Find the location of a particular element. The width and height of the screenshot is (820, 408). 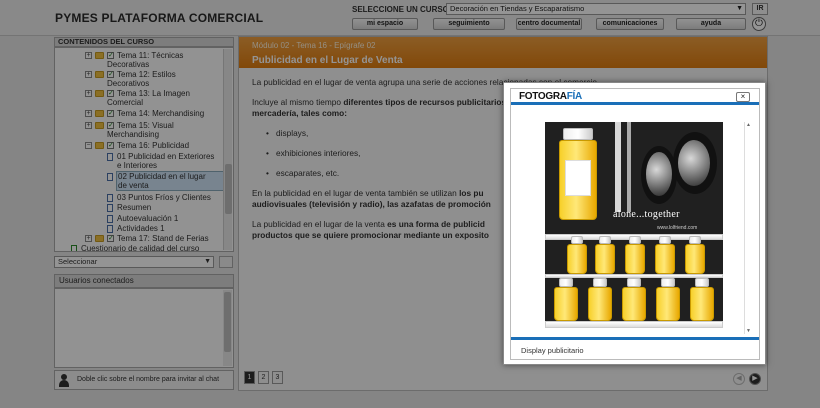

image-scrollbar: ▲ ▼ is located at coordinates (747, 228).